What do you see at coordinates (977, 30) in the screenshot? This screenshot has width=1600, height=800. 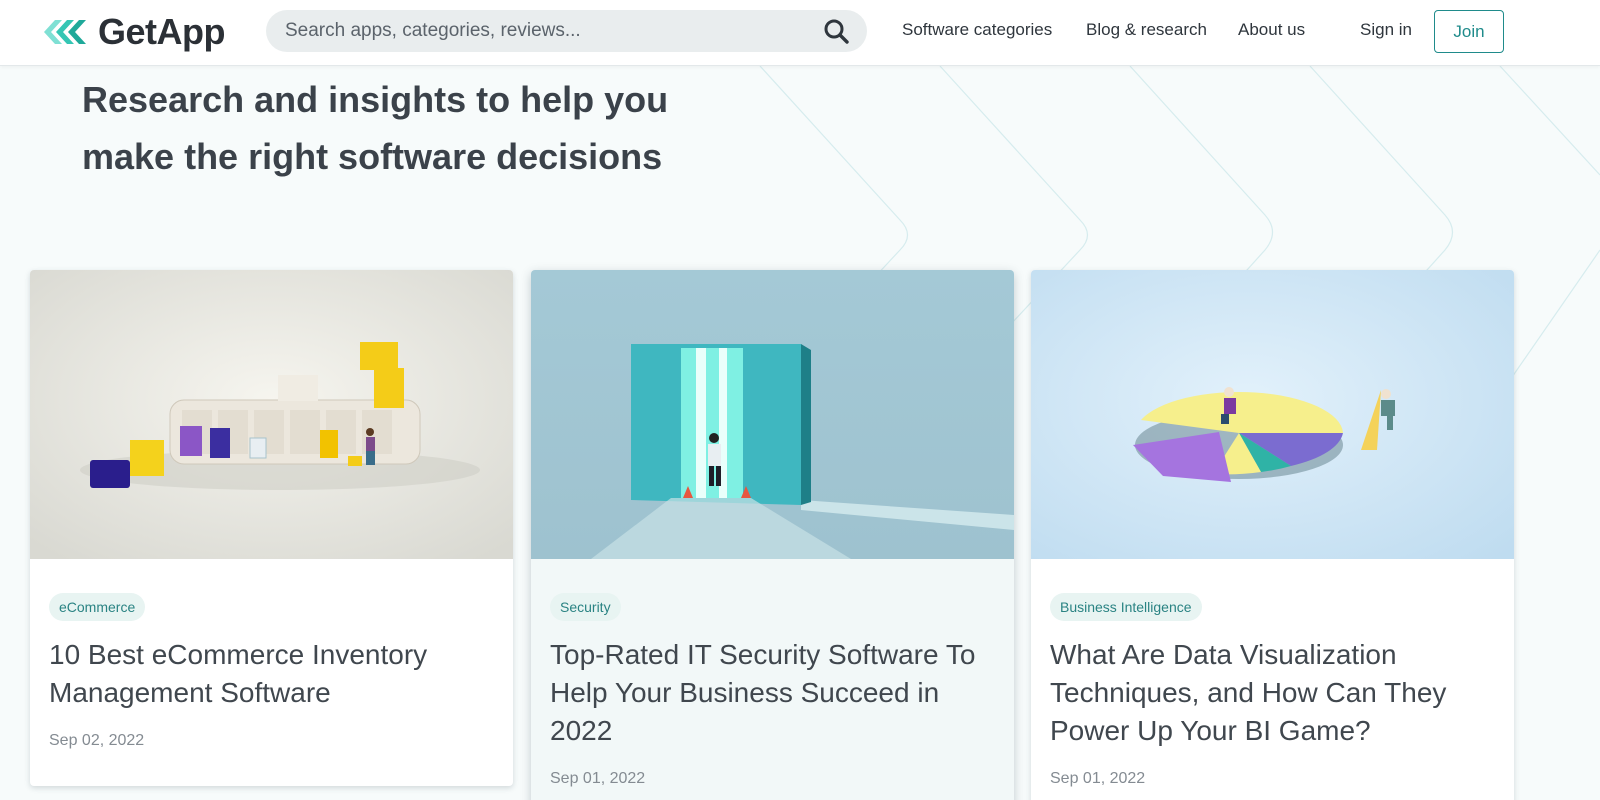 I see `nav-software-categories: Software categories` at bounding box center [977, 30].